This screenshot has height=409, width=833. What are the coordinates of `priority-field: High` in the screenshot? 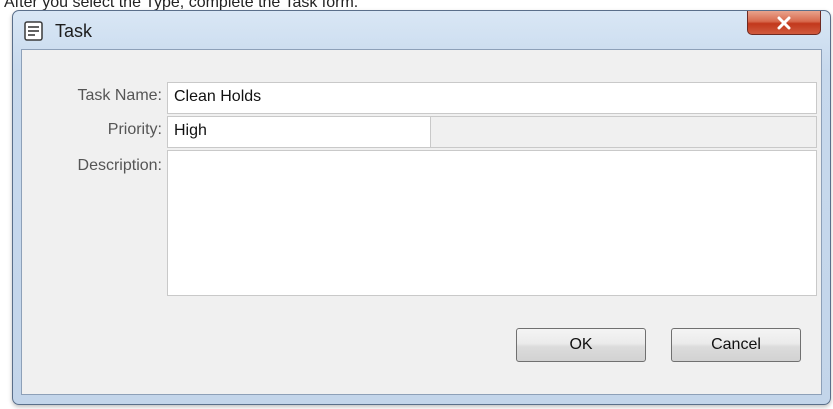 It's located at (299, 132).